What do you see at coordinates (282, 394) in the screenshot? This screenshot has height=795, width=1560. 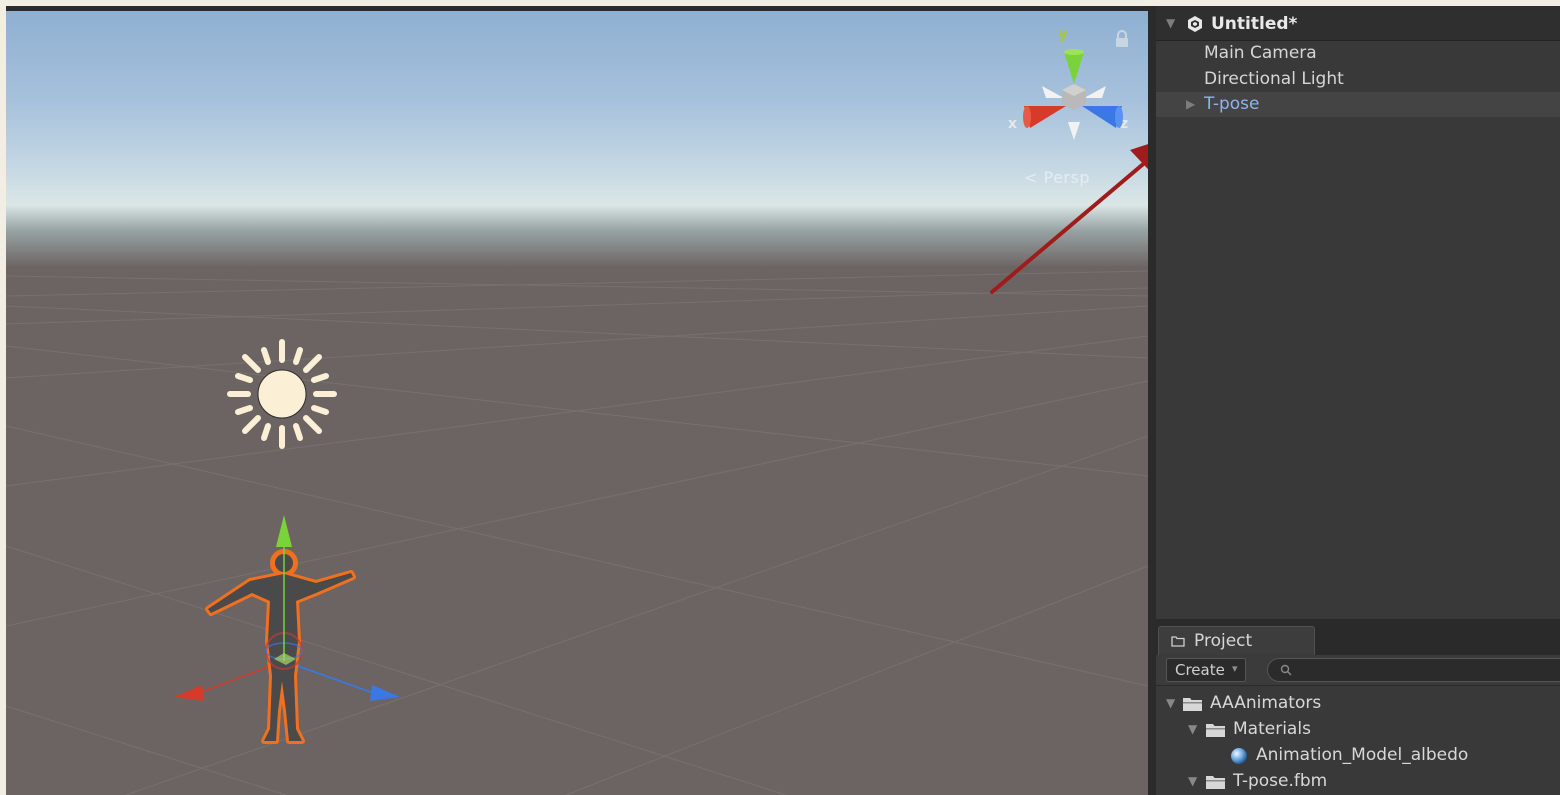 I see `directional-light-sun-icon` at bounding box center [282, 394].